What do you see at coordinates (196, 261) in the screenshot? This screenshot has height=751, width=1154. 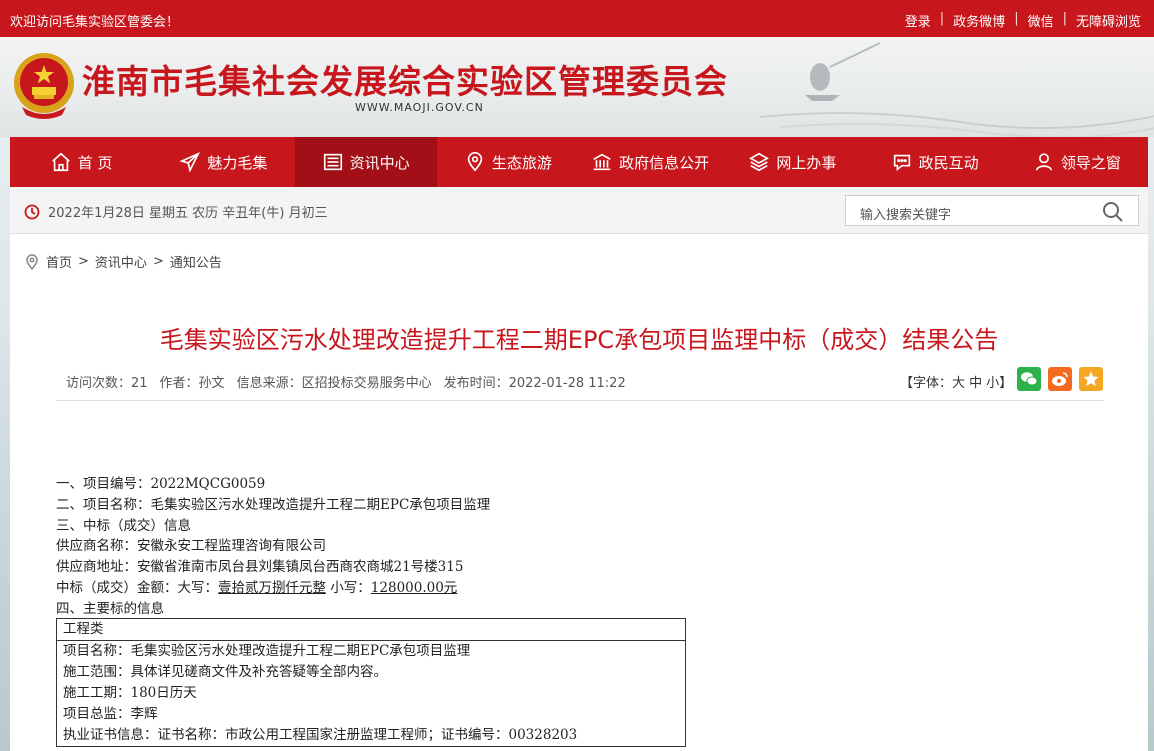 I see `breadcrumb-notices: 通知公告` at bounding box center [196, 261].